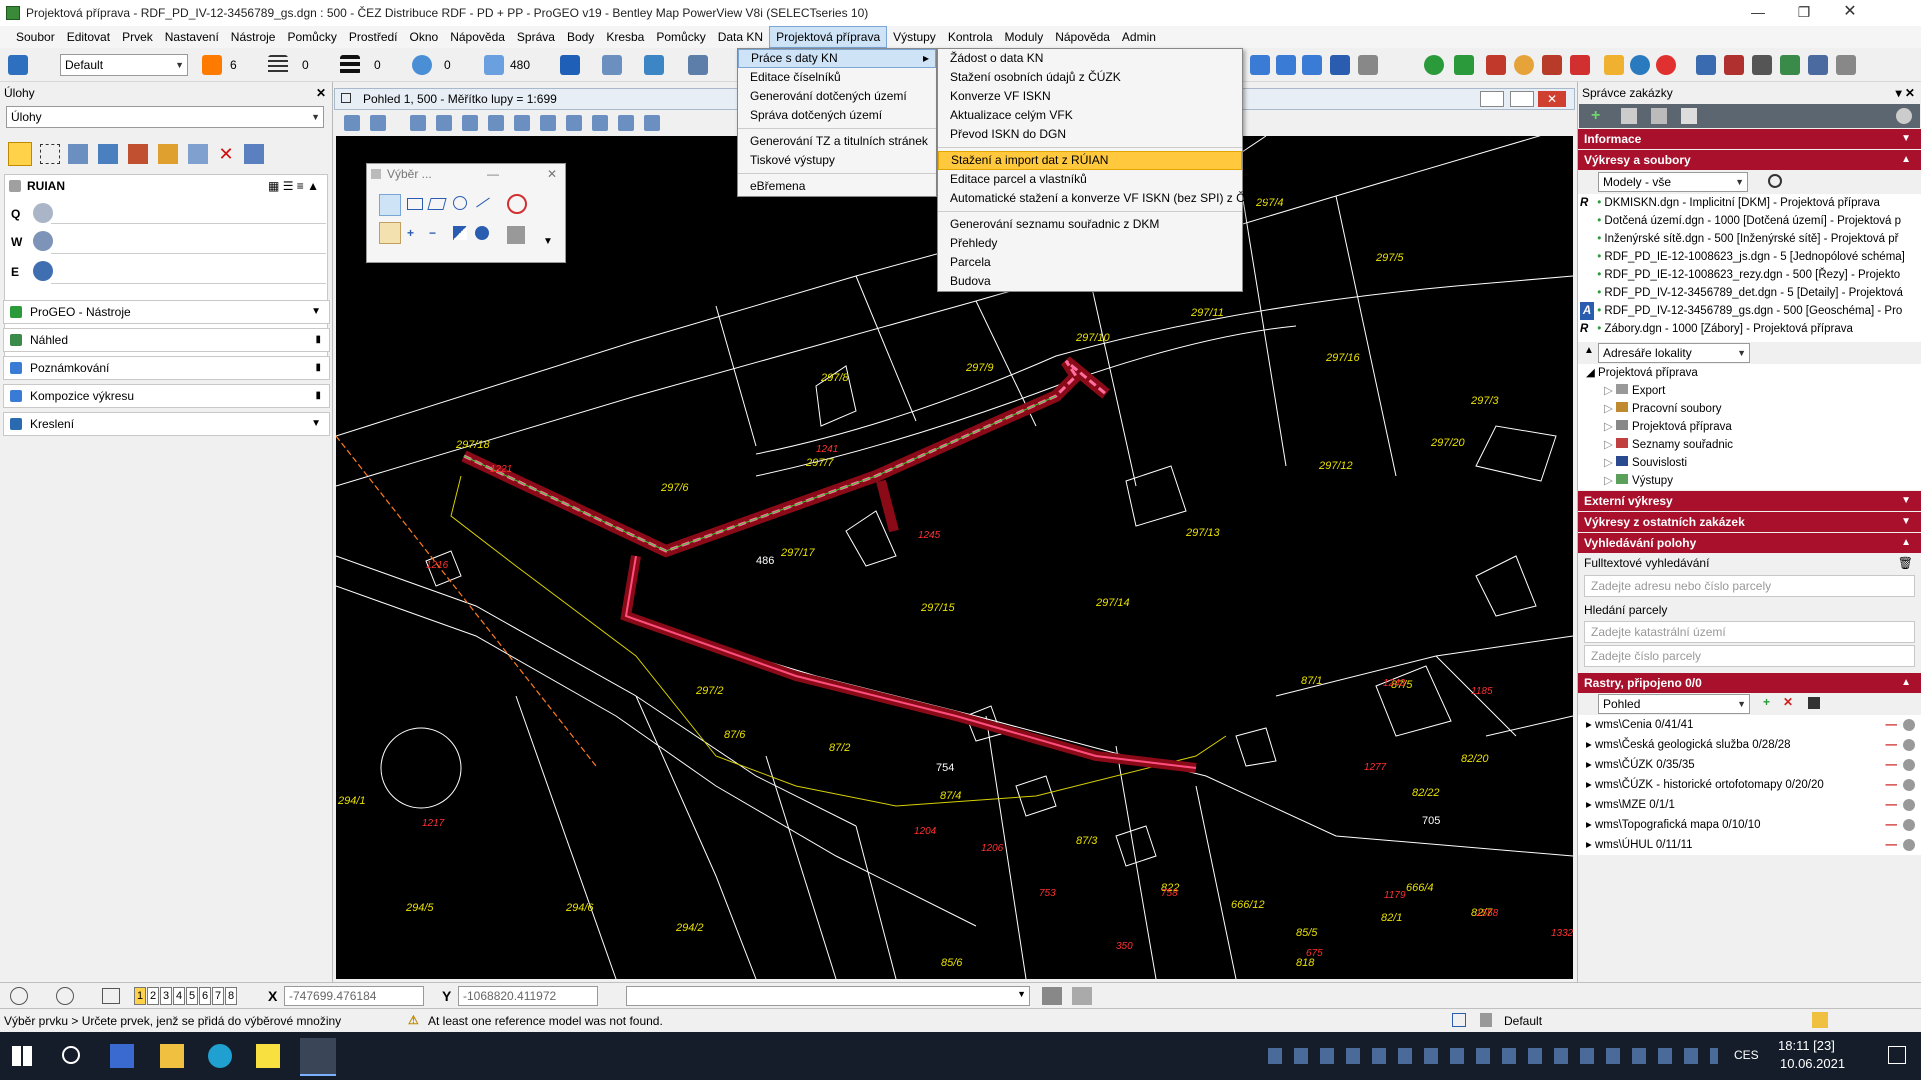  Describe the element at coordinates (318, 368) in the screenshot. I see `section-chevron-icon: ▮` at that location.